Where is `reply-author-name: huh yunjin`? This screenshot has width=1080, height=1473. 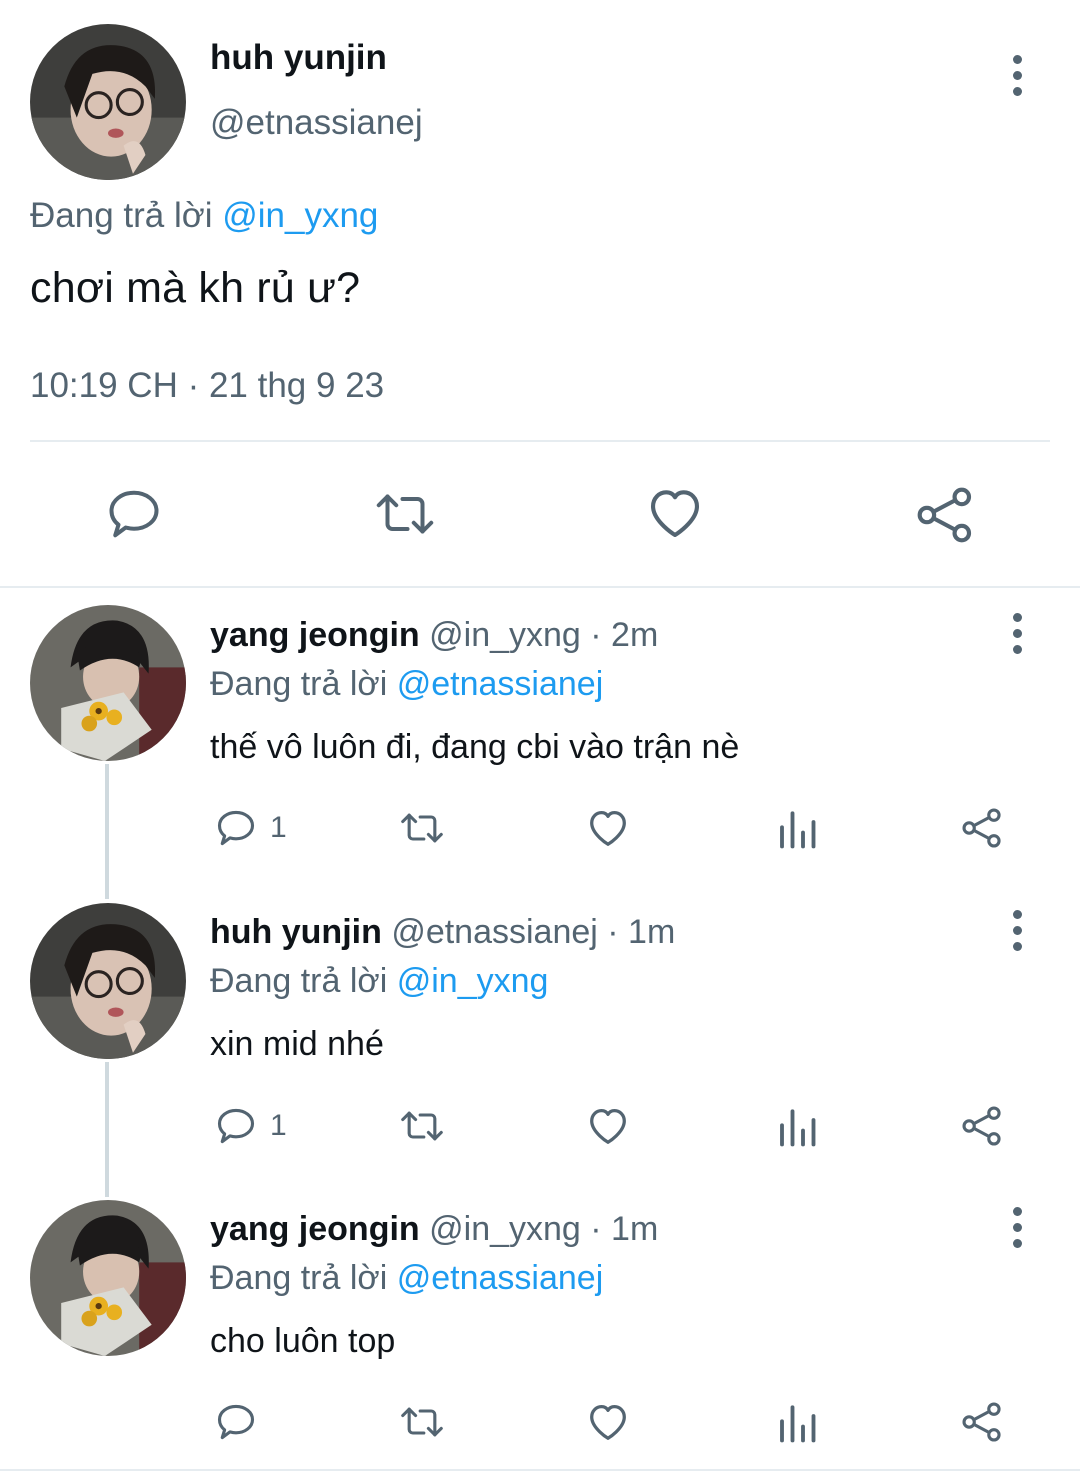 reply-author-name: huh yunjin is located at coordinates (296, 932).